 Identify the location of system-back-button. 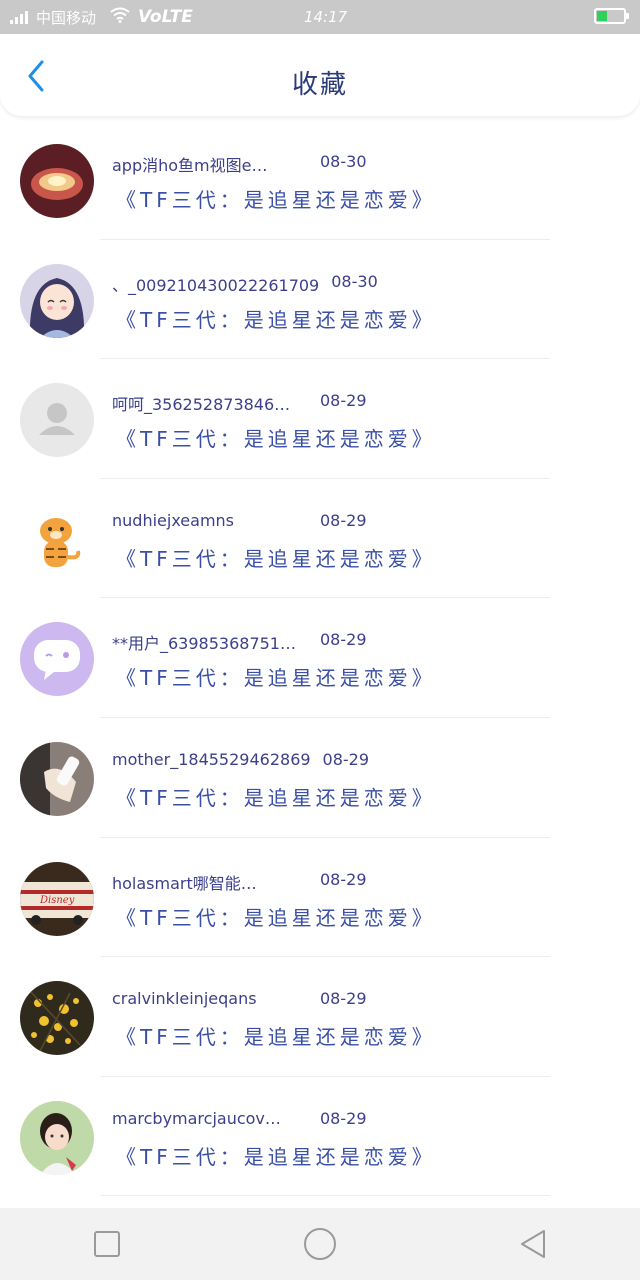
(533, 1244).